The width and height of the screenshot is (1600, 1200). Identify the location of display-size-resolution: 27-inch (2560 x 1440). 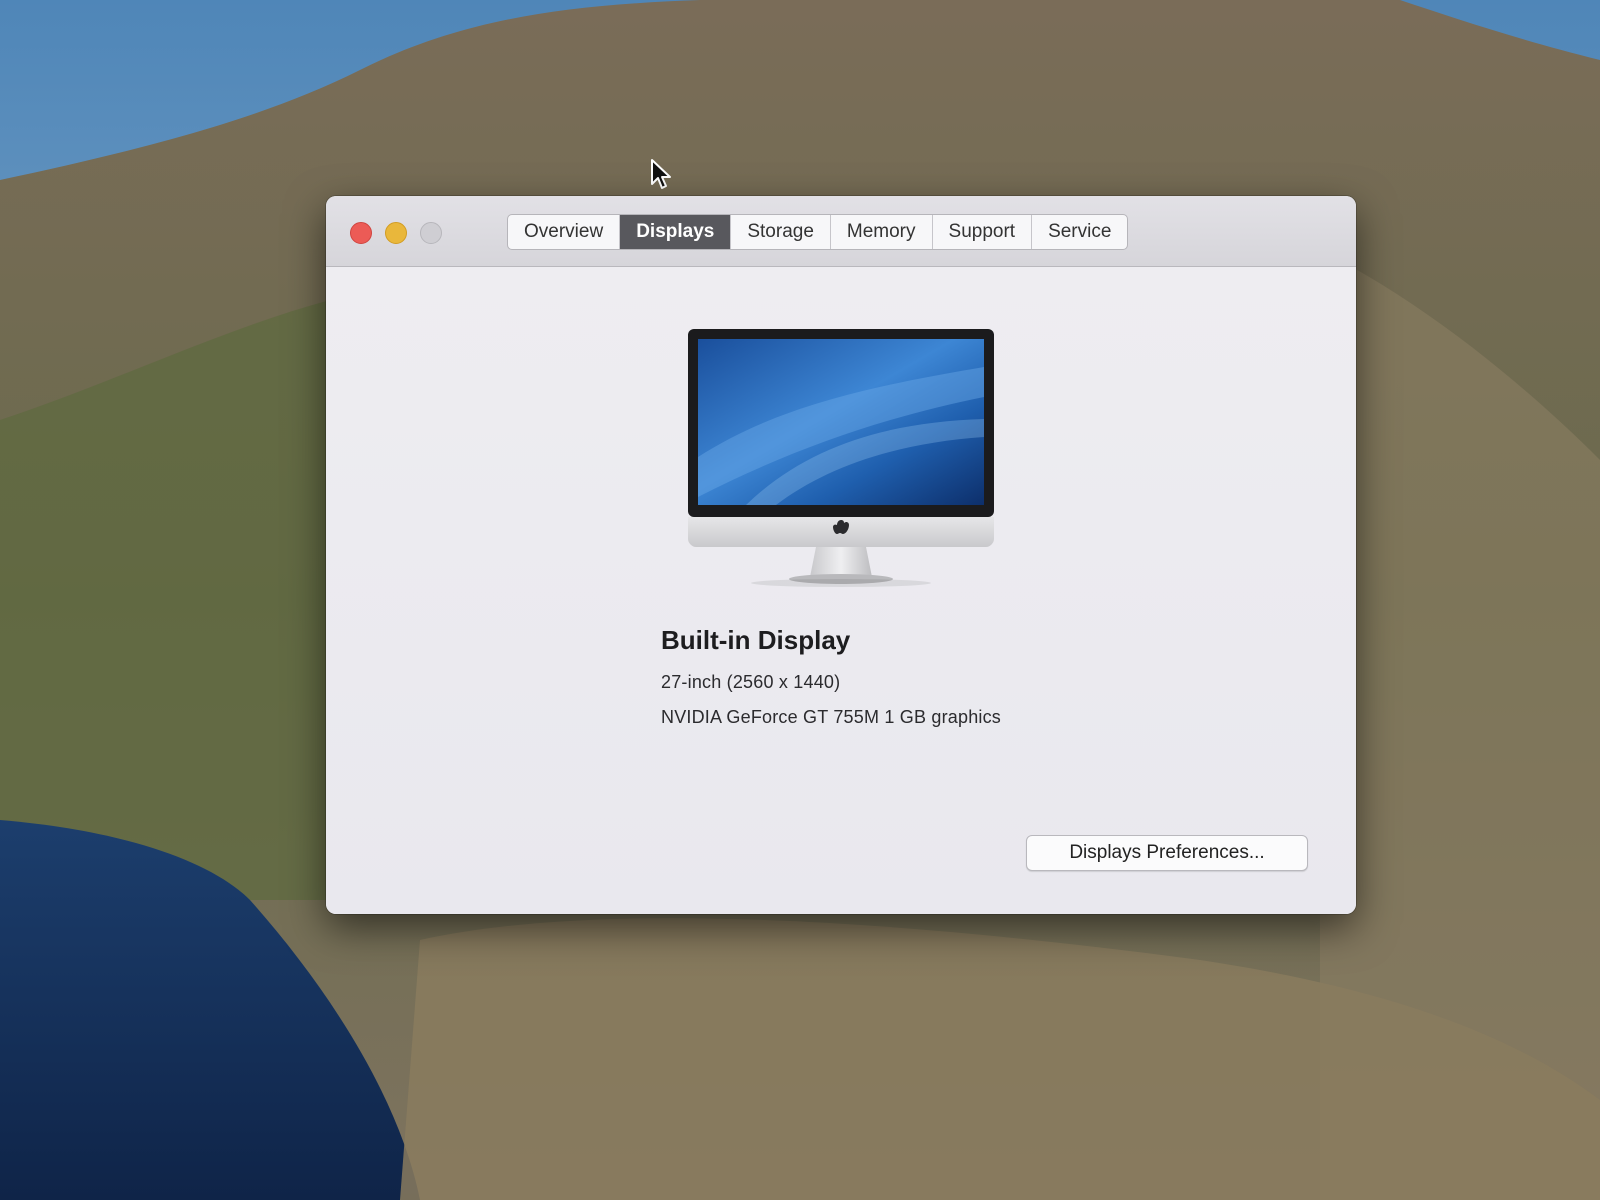
(751, 682).